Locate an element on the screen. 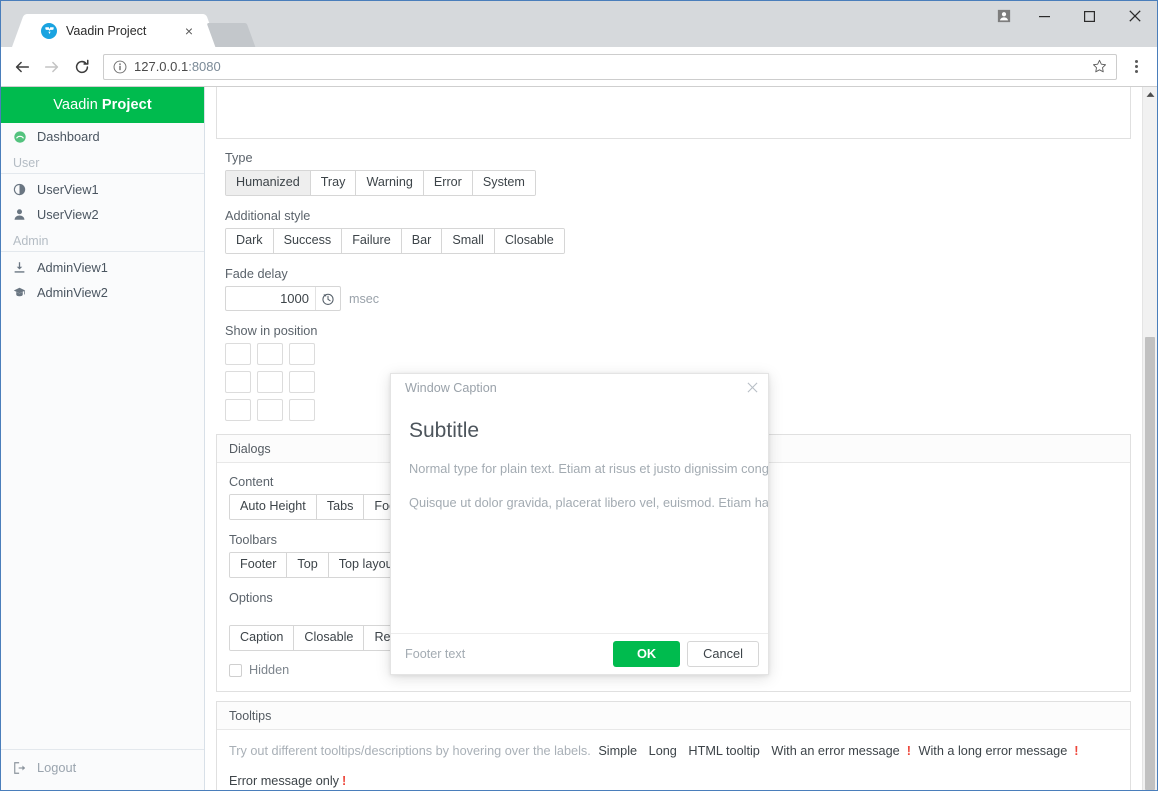 The height and width of the screenshot is (791, 1158). type-option-tray: Tray is located at coordinates (333, 183).